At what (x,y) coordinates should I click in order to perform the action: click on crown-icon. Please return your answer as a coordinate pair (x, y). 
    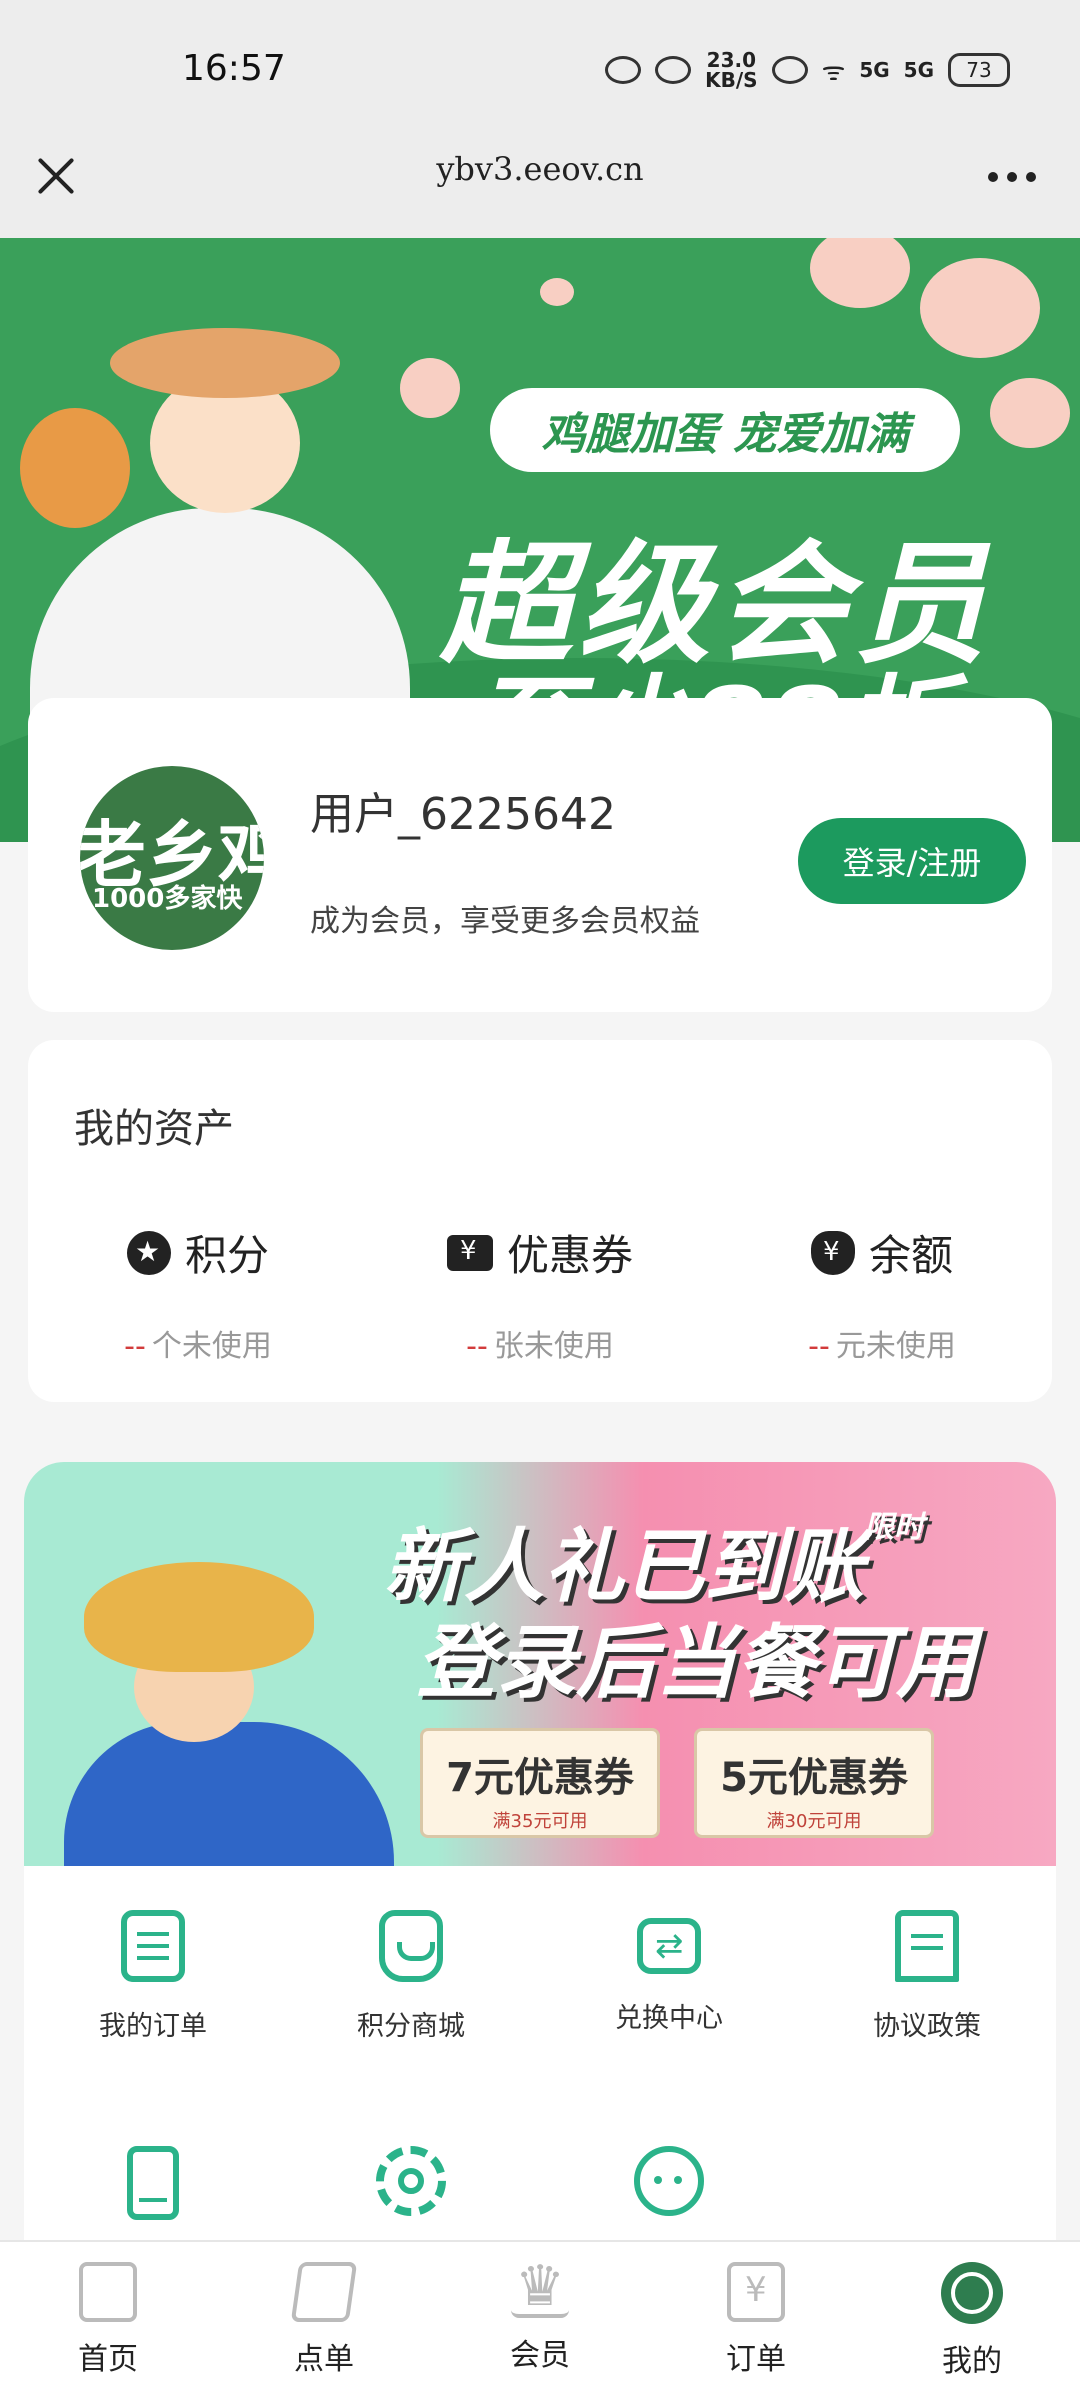
    Looking at the image, I should click on (540, 2286).